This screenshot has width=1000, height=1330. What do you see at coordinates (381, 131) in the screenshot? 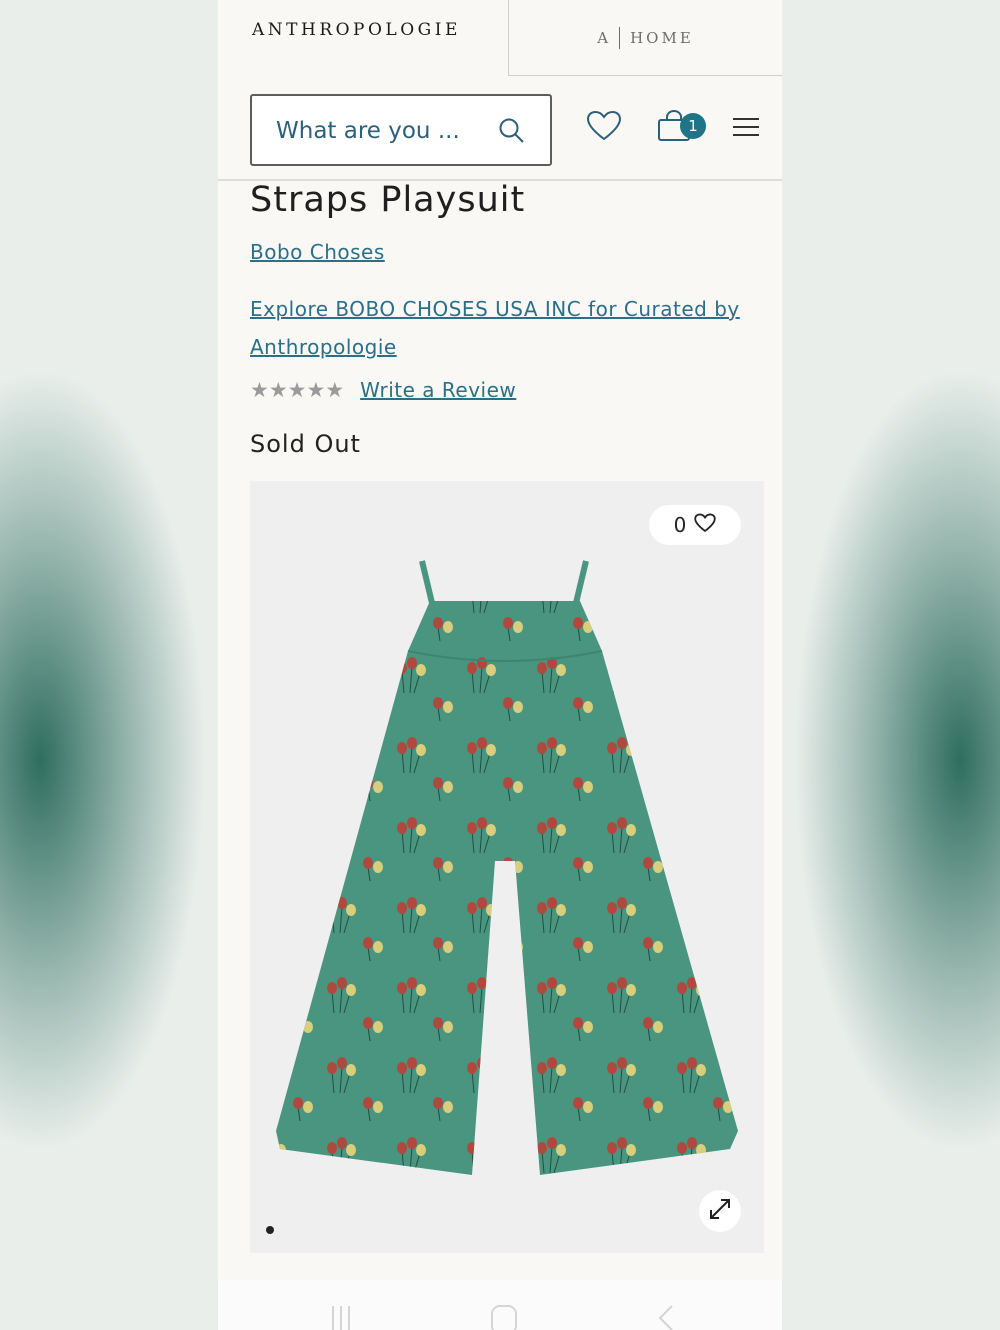
I see `search-input` at bounding box center [381, 131].